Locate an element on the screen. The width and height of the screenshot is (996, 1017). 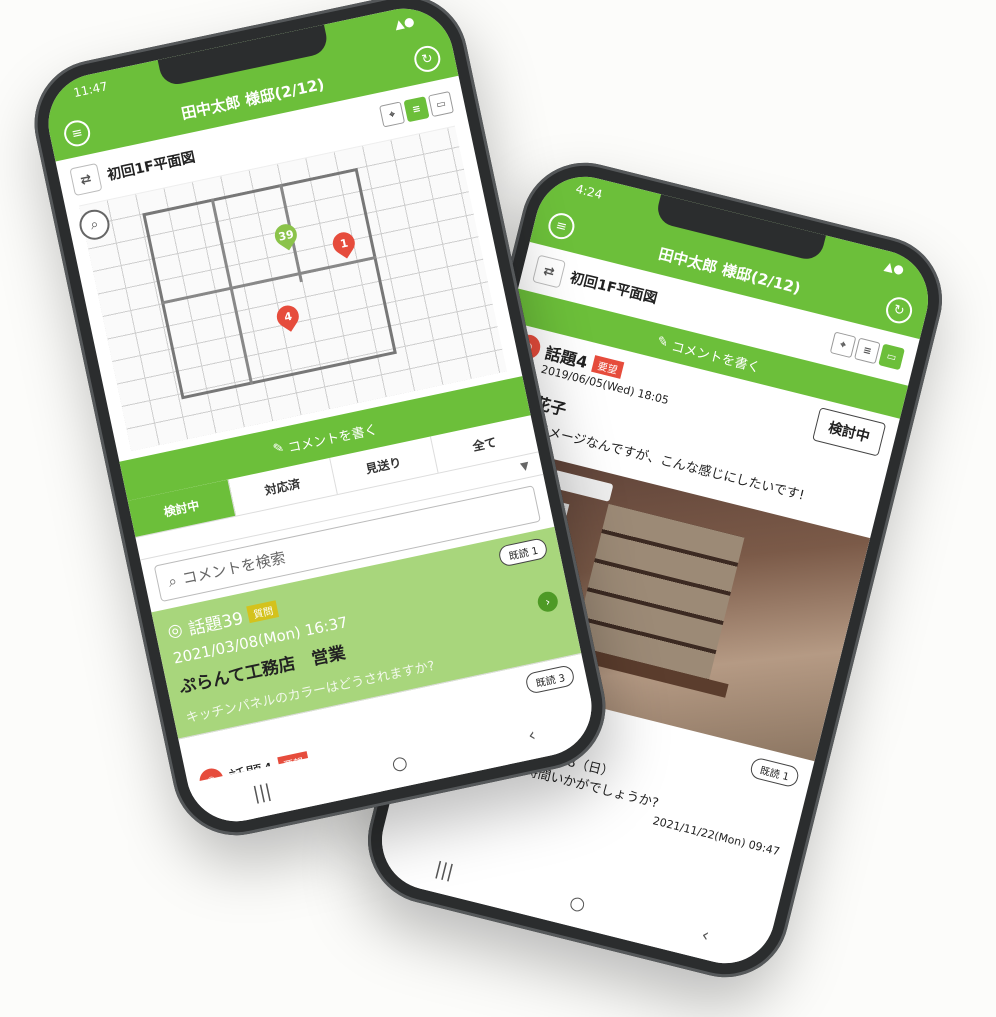
pin-icon: ◎ is located at coordinates (175, 630).